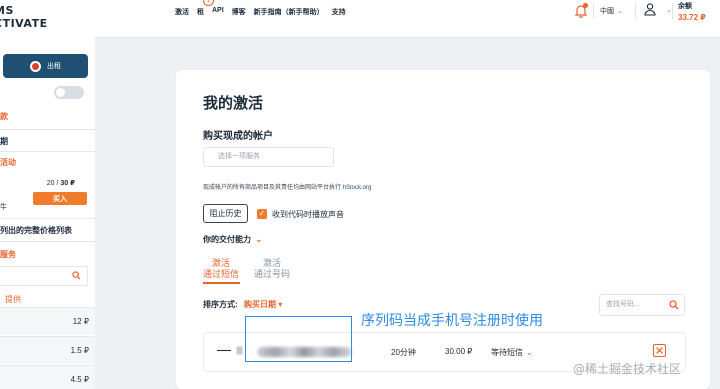 The image size is (720, 389). What do you see at coordinates (200, 12) in the screenshot?
I see `nav-rent: 租` at bounding box center [200, 12].